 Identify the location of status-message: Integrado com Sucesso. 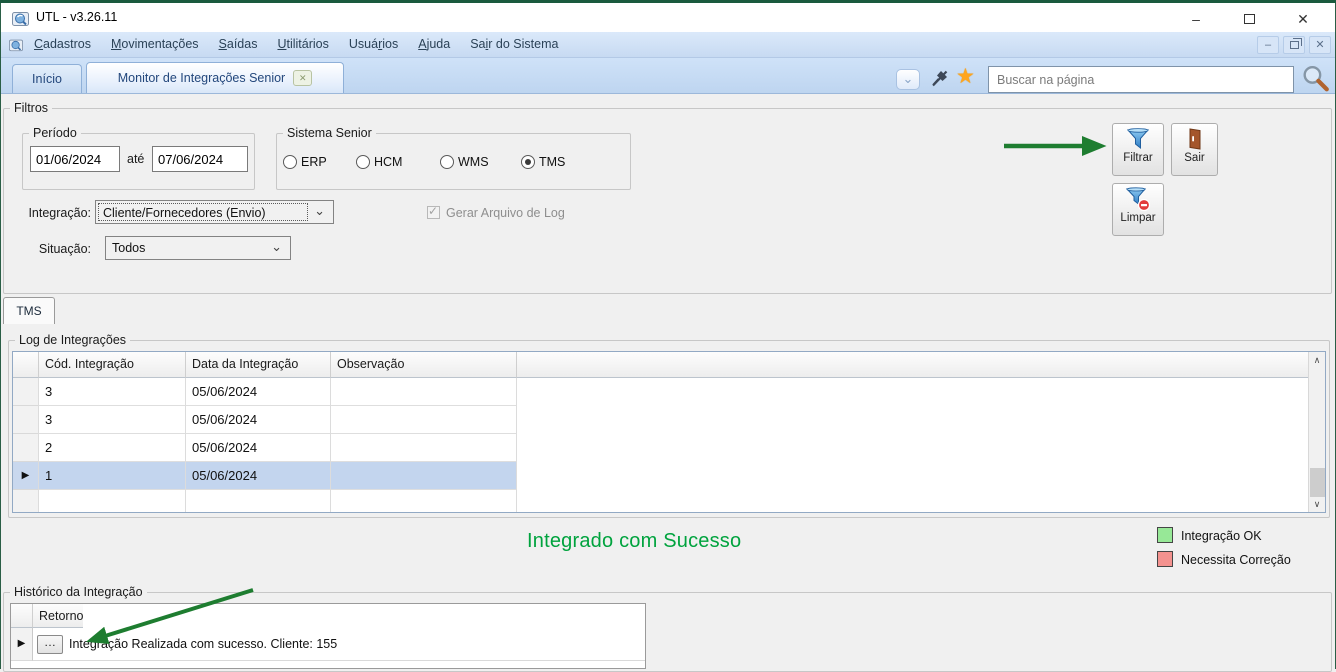
(634, 541).